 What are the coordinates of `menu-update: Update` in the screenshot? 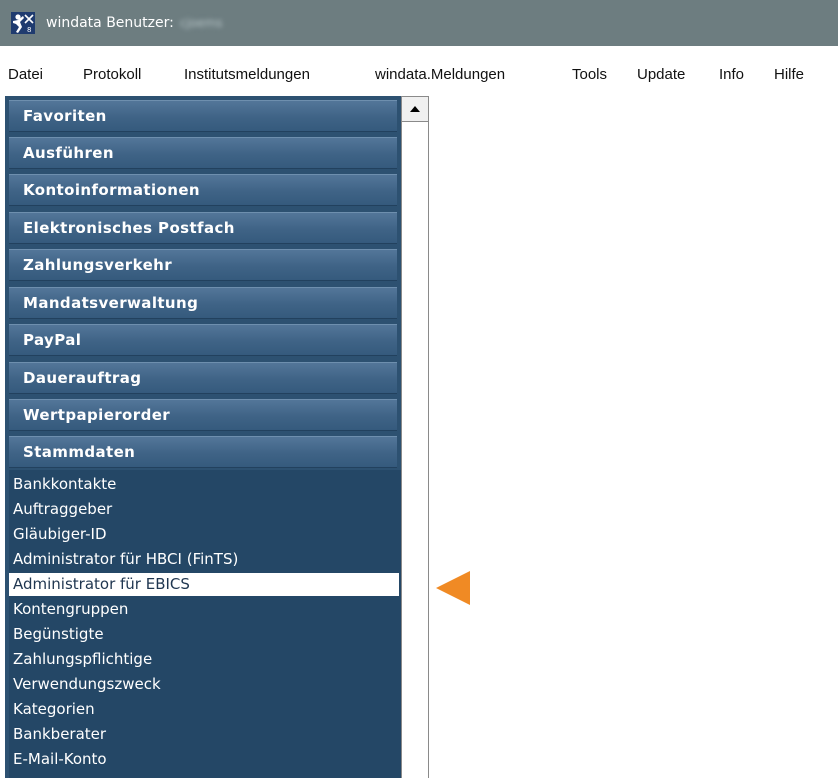 It's located at (661, 74).